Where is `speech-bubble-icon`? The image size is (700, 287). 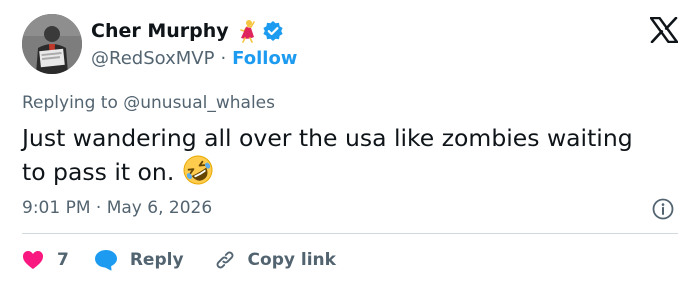 speech-bubble-icon is located at coordinates (105, 260).